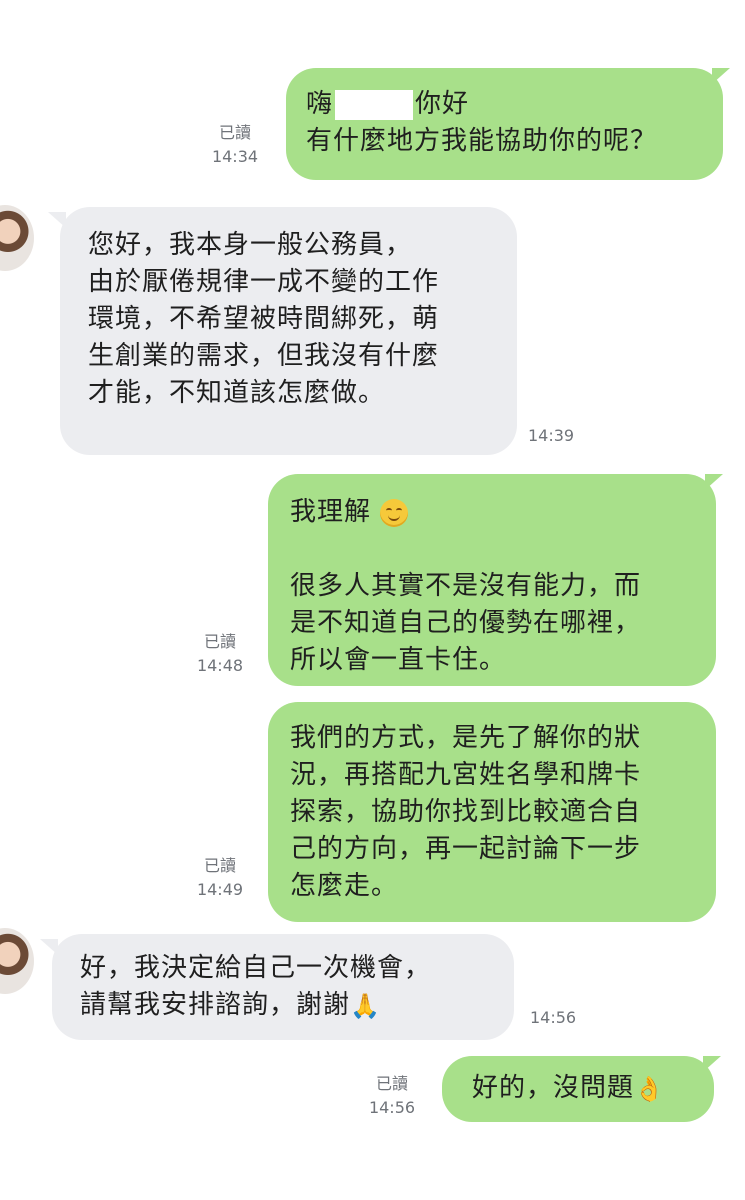 Image resolution: width=745 pixels, height=1200 pixels. I want to click on message-line: 好的，沒問題👌, so click(568, 1088).